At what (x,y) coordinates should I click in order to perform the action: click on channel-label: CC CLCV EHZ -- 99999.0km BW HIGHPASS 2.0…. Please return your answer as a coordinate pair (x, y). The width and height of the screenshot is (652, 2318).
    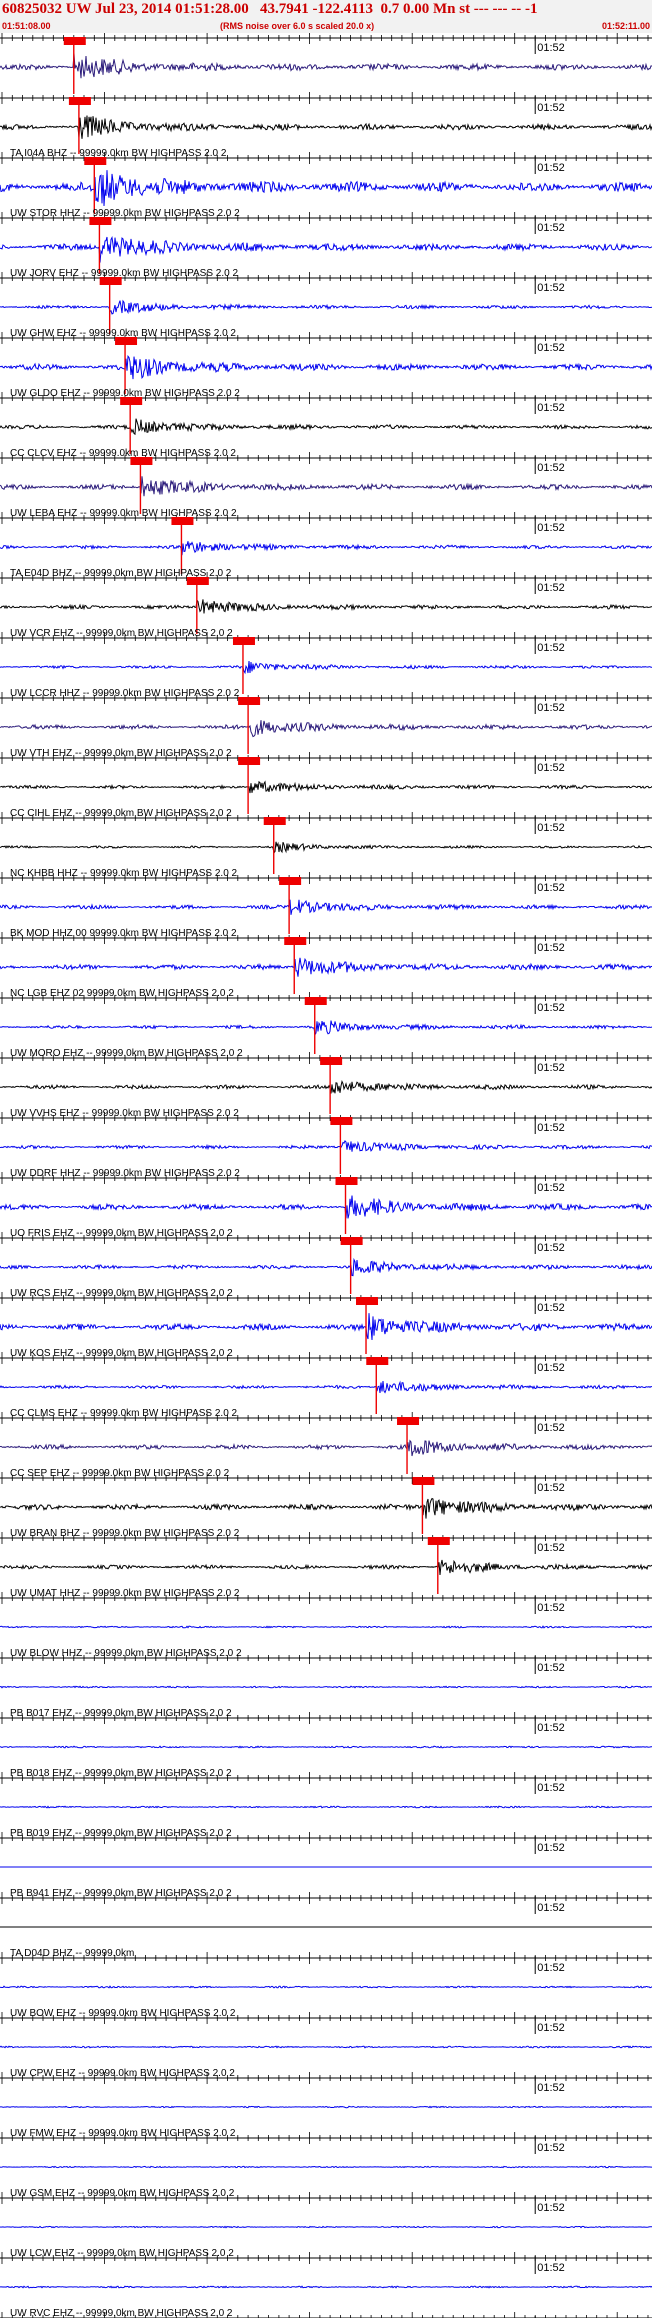
    Looking at the image, I should click on (123, 453).